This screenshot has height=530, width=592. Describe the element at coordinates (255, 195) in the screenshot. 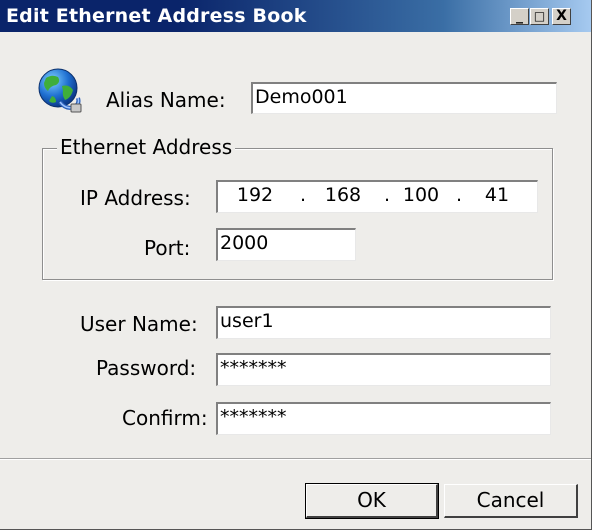

I see `ip-octet-1: 192` at that location.